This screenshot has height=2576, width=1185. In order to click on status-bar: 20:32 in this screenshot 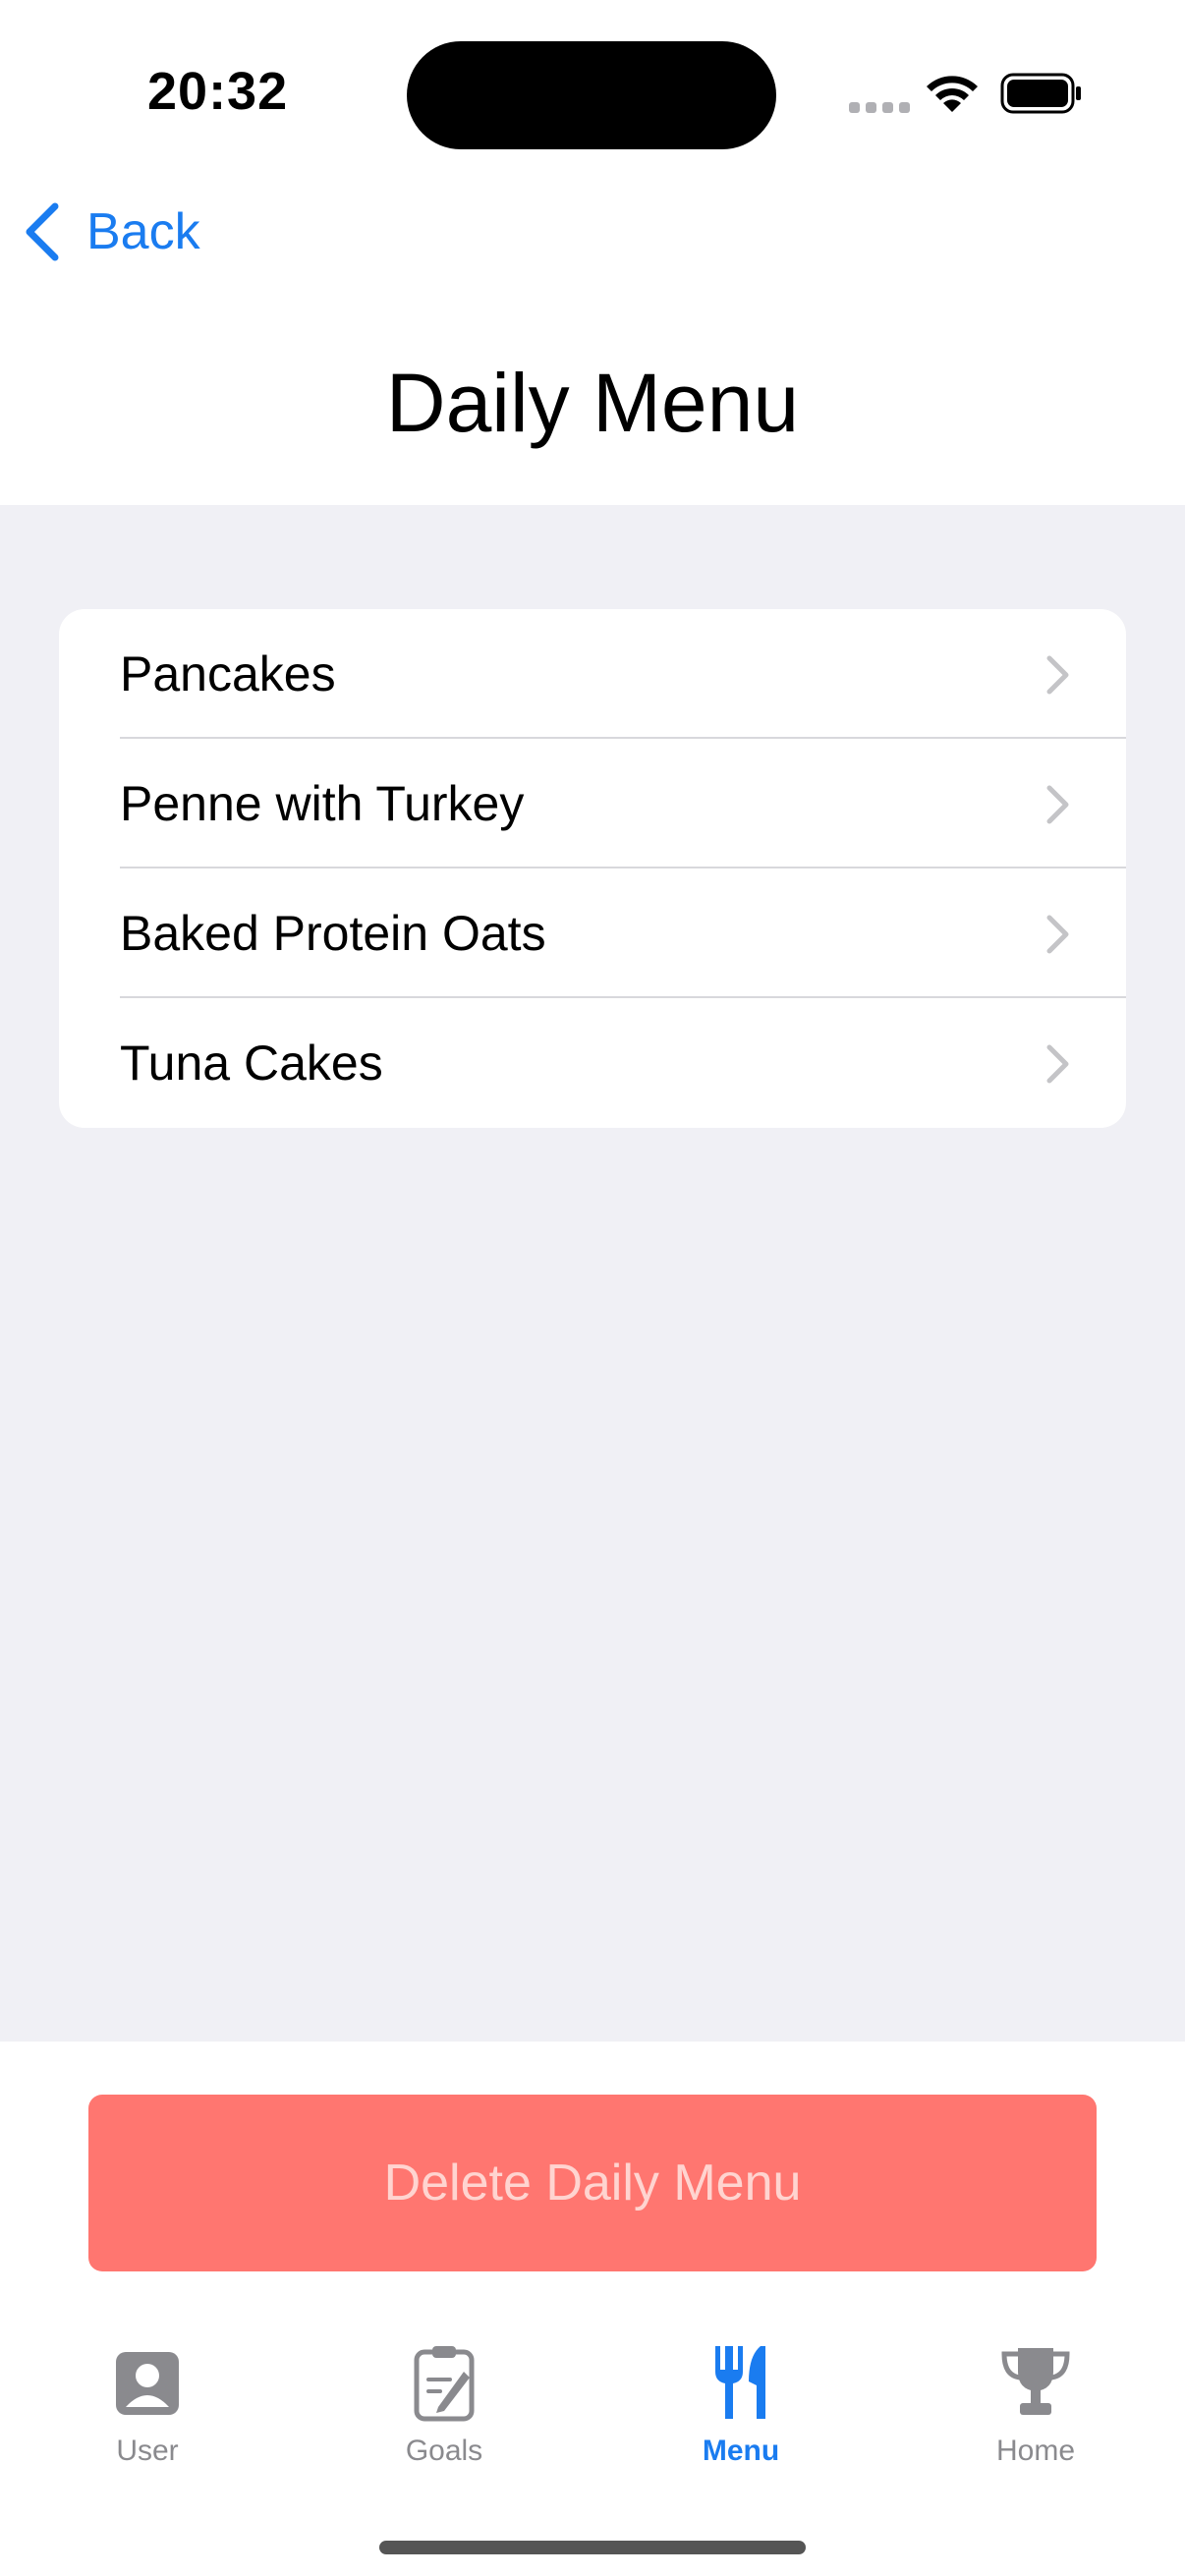, I will do `click(592, 88)`.